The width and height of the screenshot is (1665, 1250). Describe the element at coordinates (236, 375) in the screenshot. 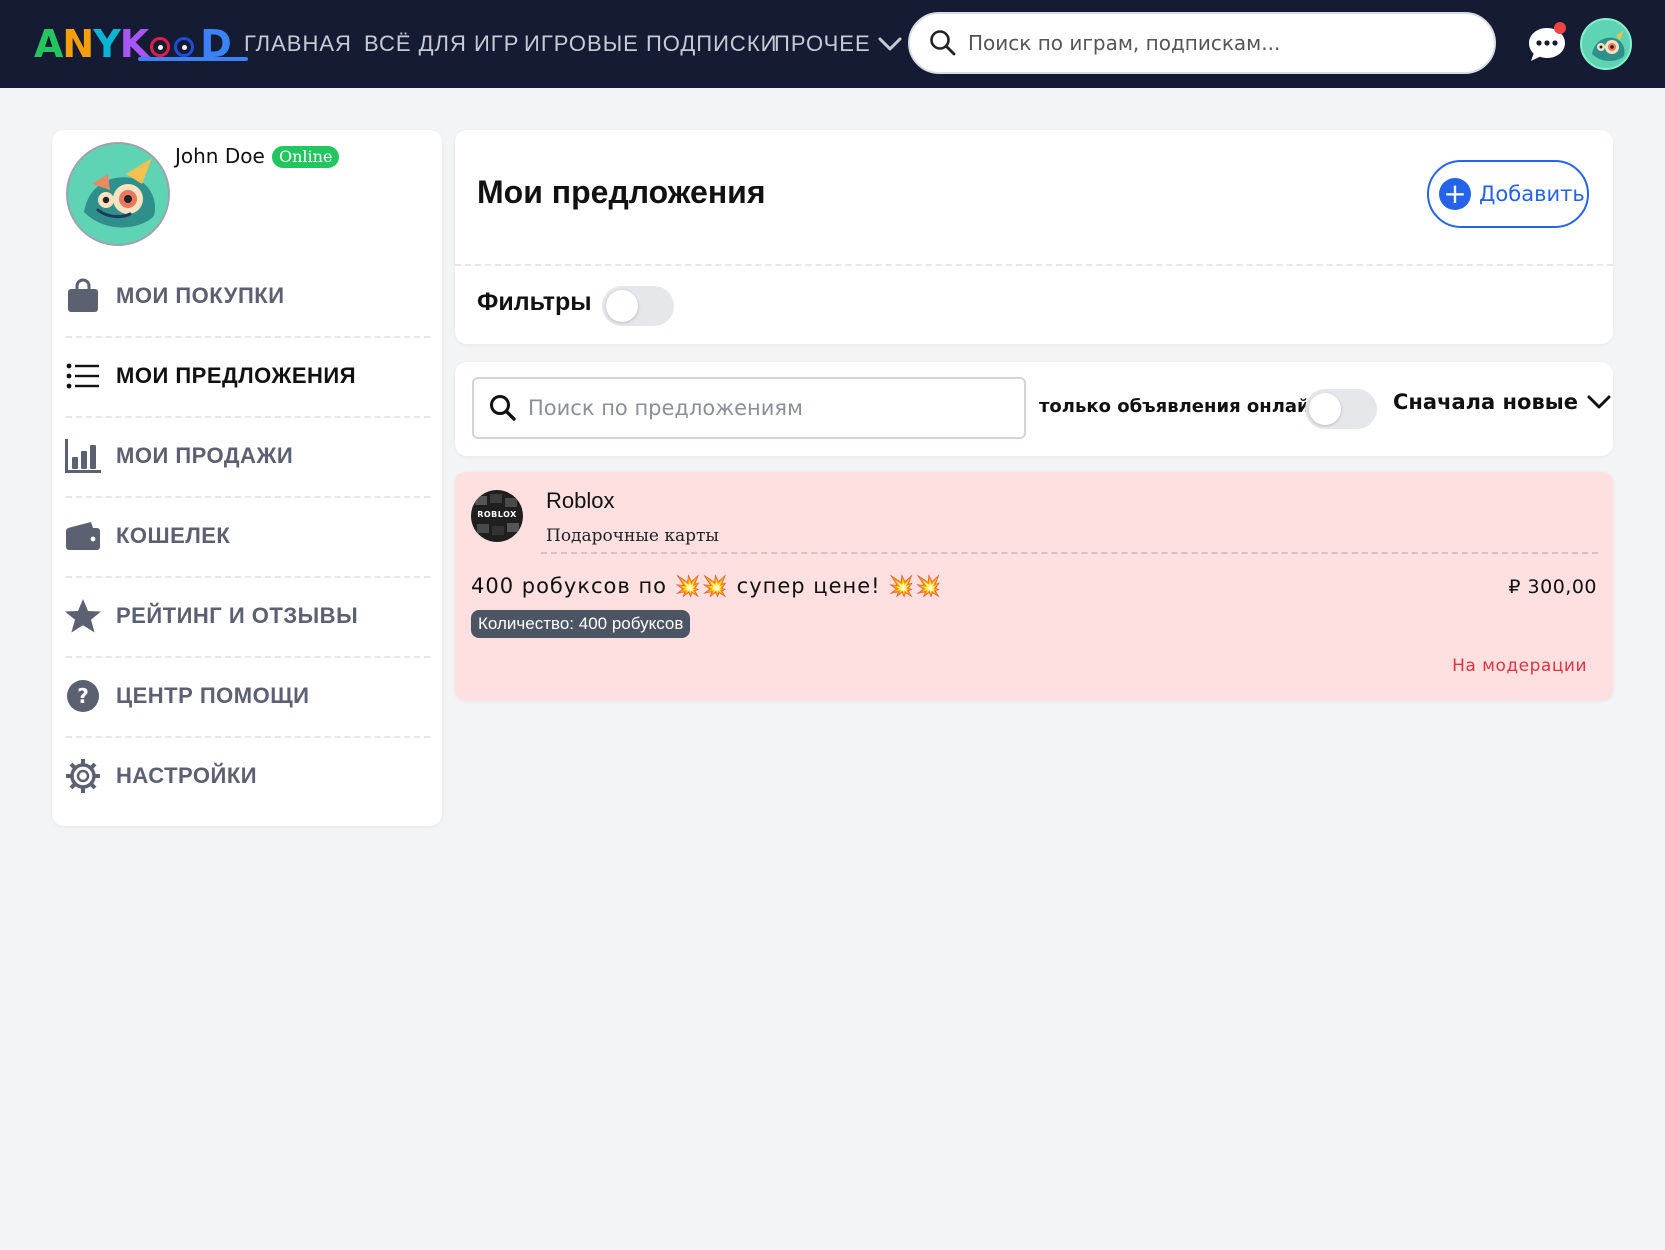

I see `sidebar-item-label: МОИ ПРЕДЛОЖЕНИЯ` at that location.